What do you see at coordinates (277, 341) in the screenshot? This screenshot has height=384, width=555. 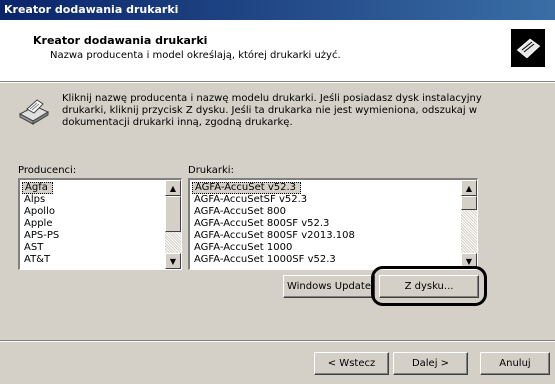 I see `footer-separator-highlight` at bounding box center [277, 341].